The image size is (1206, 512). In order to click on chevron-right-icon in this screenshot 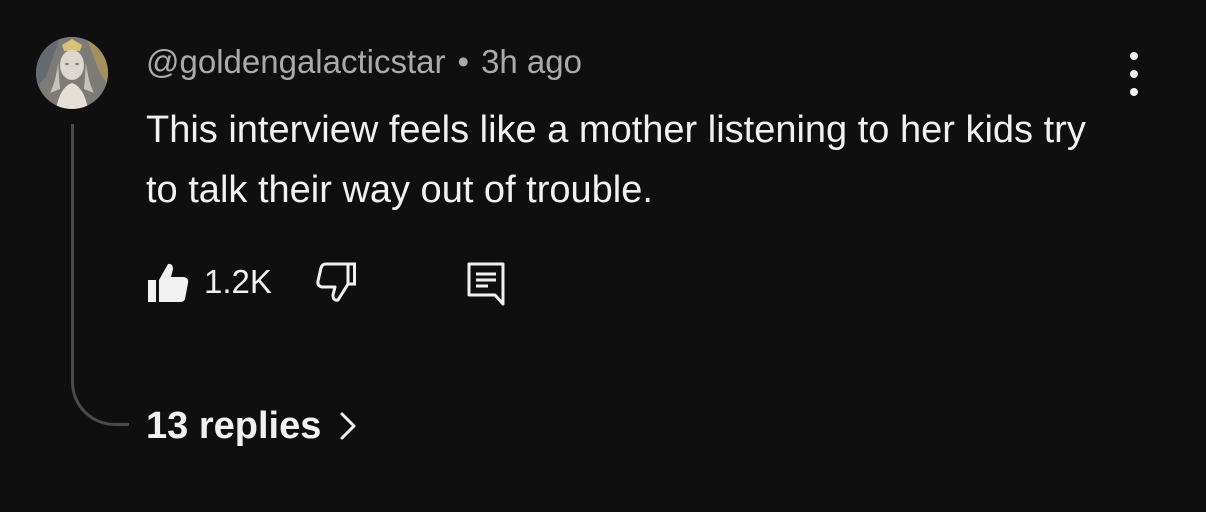, I will do `click(348, 426)`.